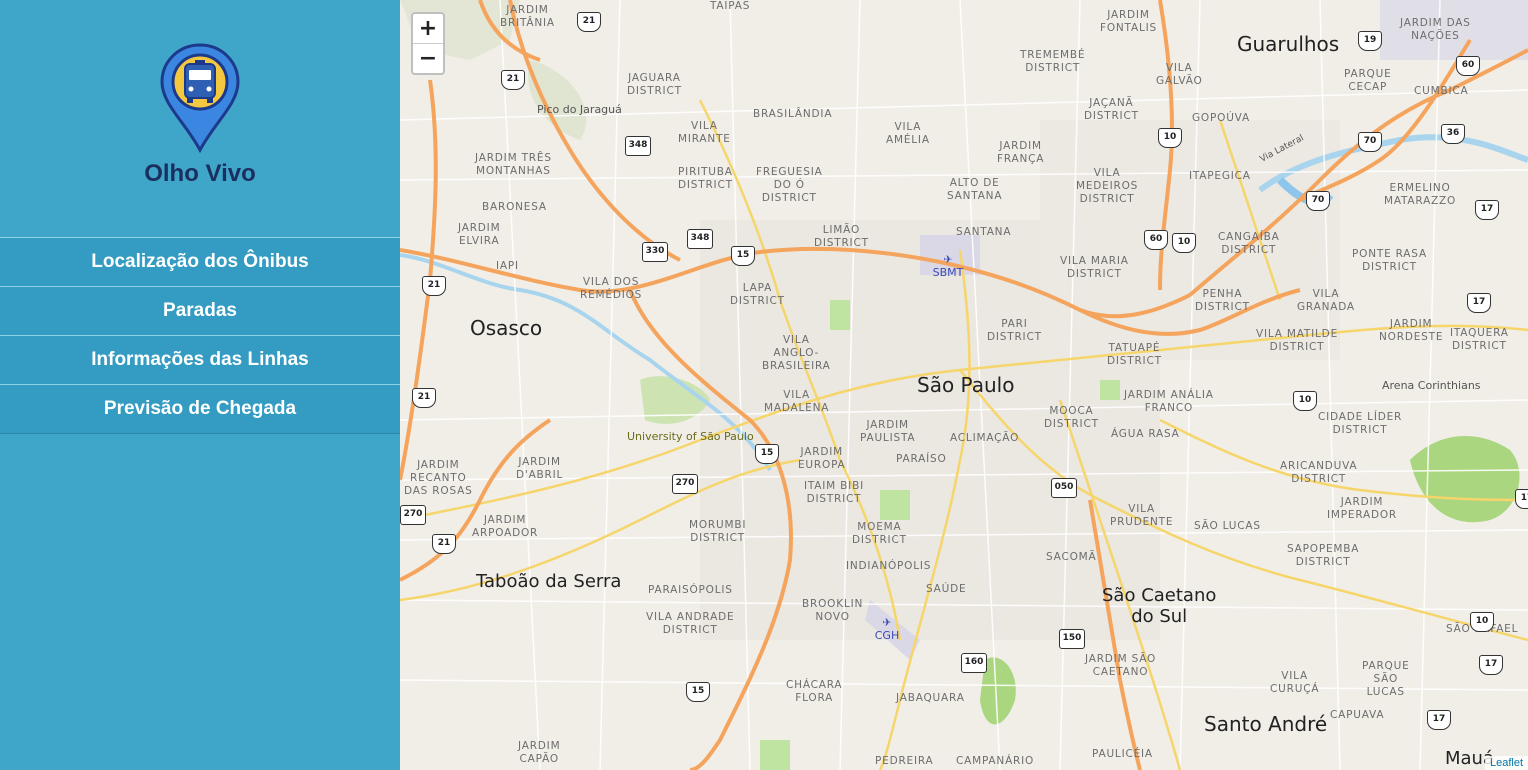 This screenshot has width=1528, height=770. What do you see at coordinates (200, 310) in the screenshot?
I see `menu-item-stops: Paradas` at bounding box center [200, 310].